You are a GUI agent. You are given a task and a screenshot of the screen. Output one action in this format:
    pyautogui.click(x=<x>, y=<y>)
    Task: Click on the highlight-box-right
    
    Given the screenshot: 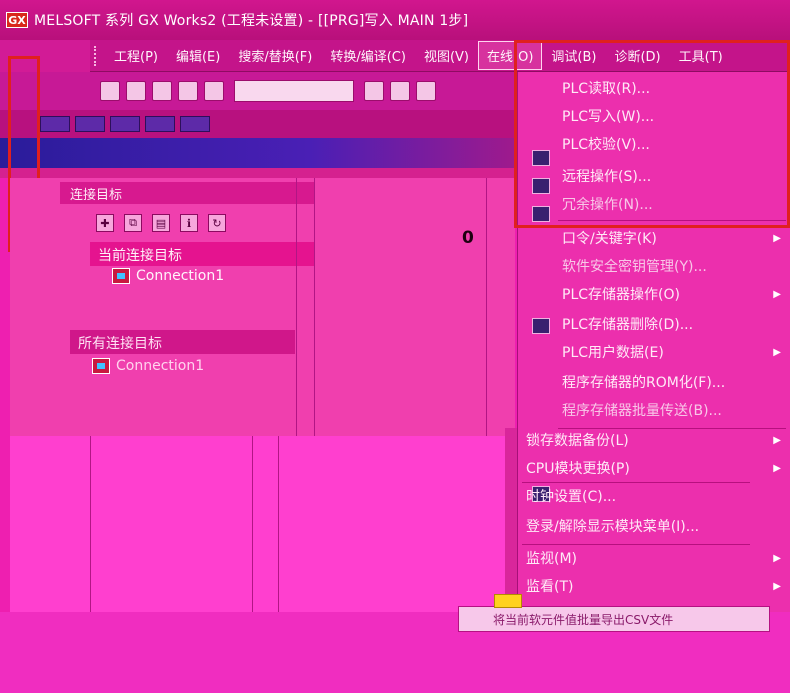 What is the action you would take?
    pyautogui.click(x=652, y=134)
    